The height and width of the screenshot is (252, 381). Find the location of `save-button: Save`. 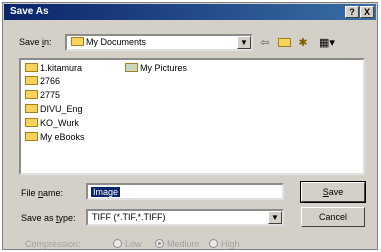

save-button: Save is located at coordinates (333, 192).